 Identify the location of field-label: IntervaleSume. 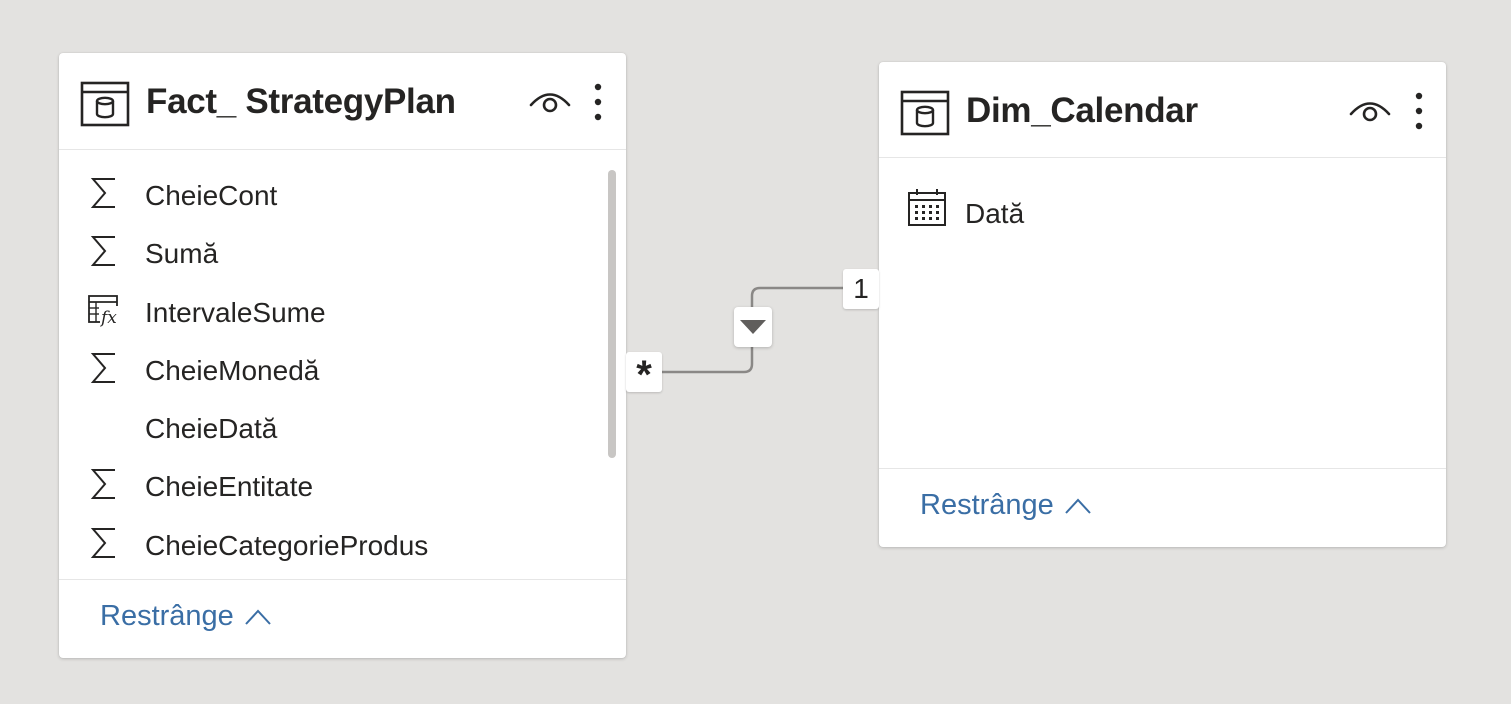
(235, 312).